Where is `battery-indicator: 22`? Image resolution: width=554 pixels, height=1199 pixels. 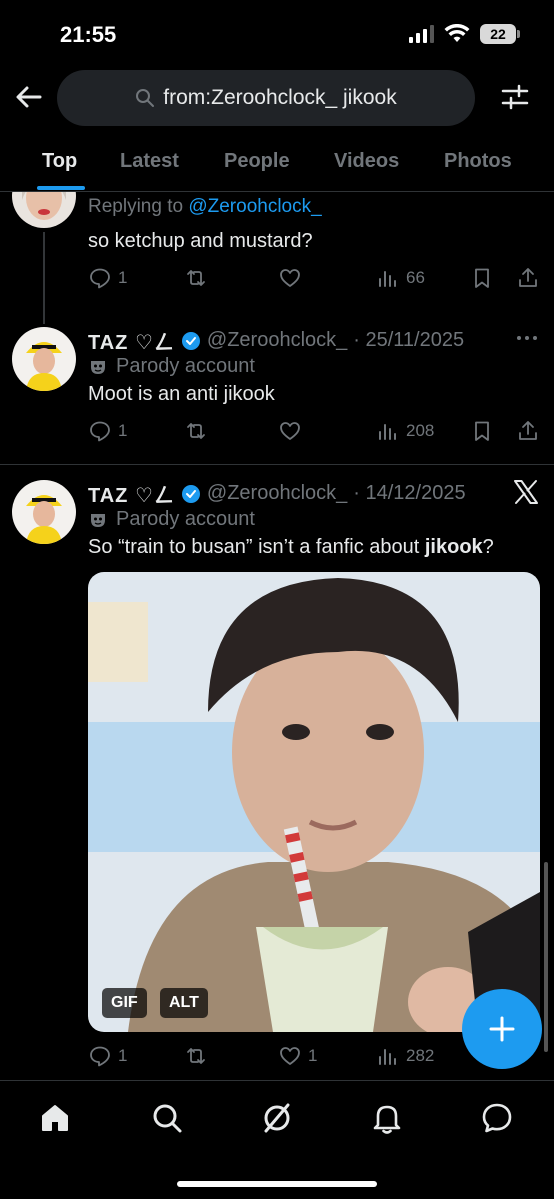 battery-indicator: 22 is located at coordinates (500, 34).